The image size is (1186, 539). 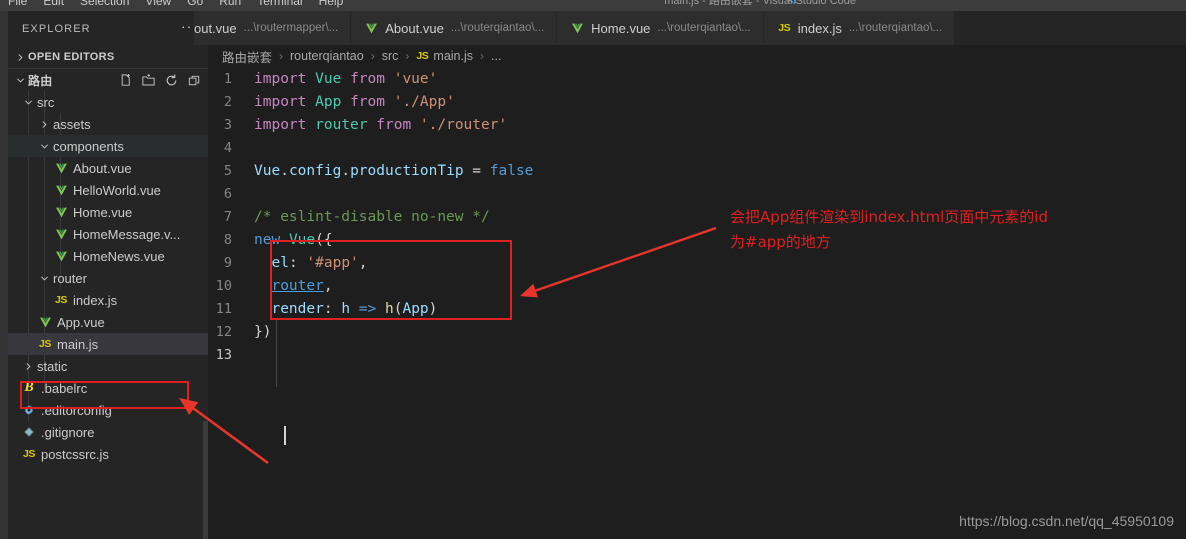 I want to click on tree-item-label: assets, so click(x=72, y=124).